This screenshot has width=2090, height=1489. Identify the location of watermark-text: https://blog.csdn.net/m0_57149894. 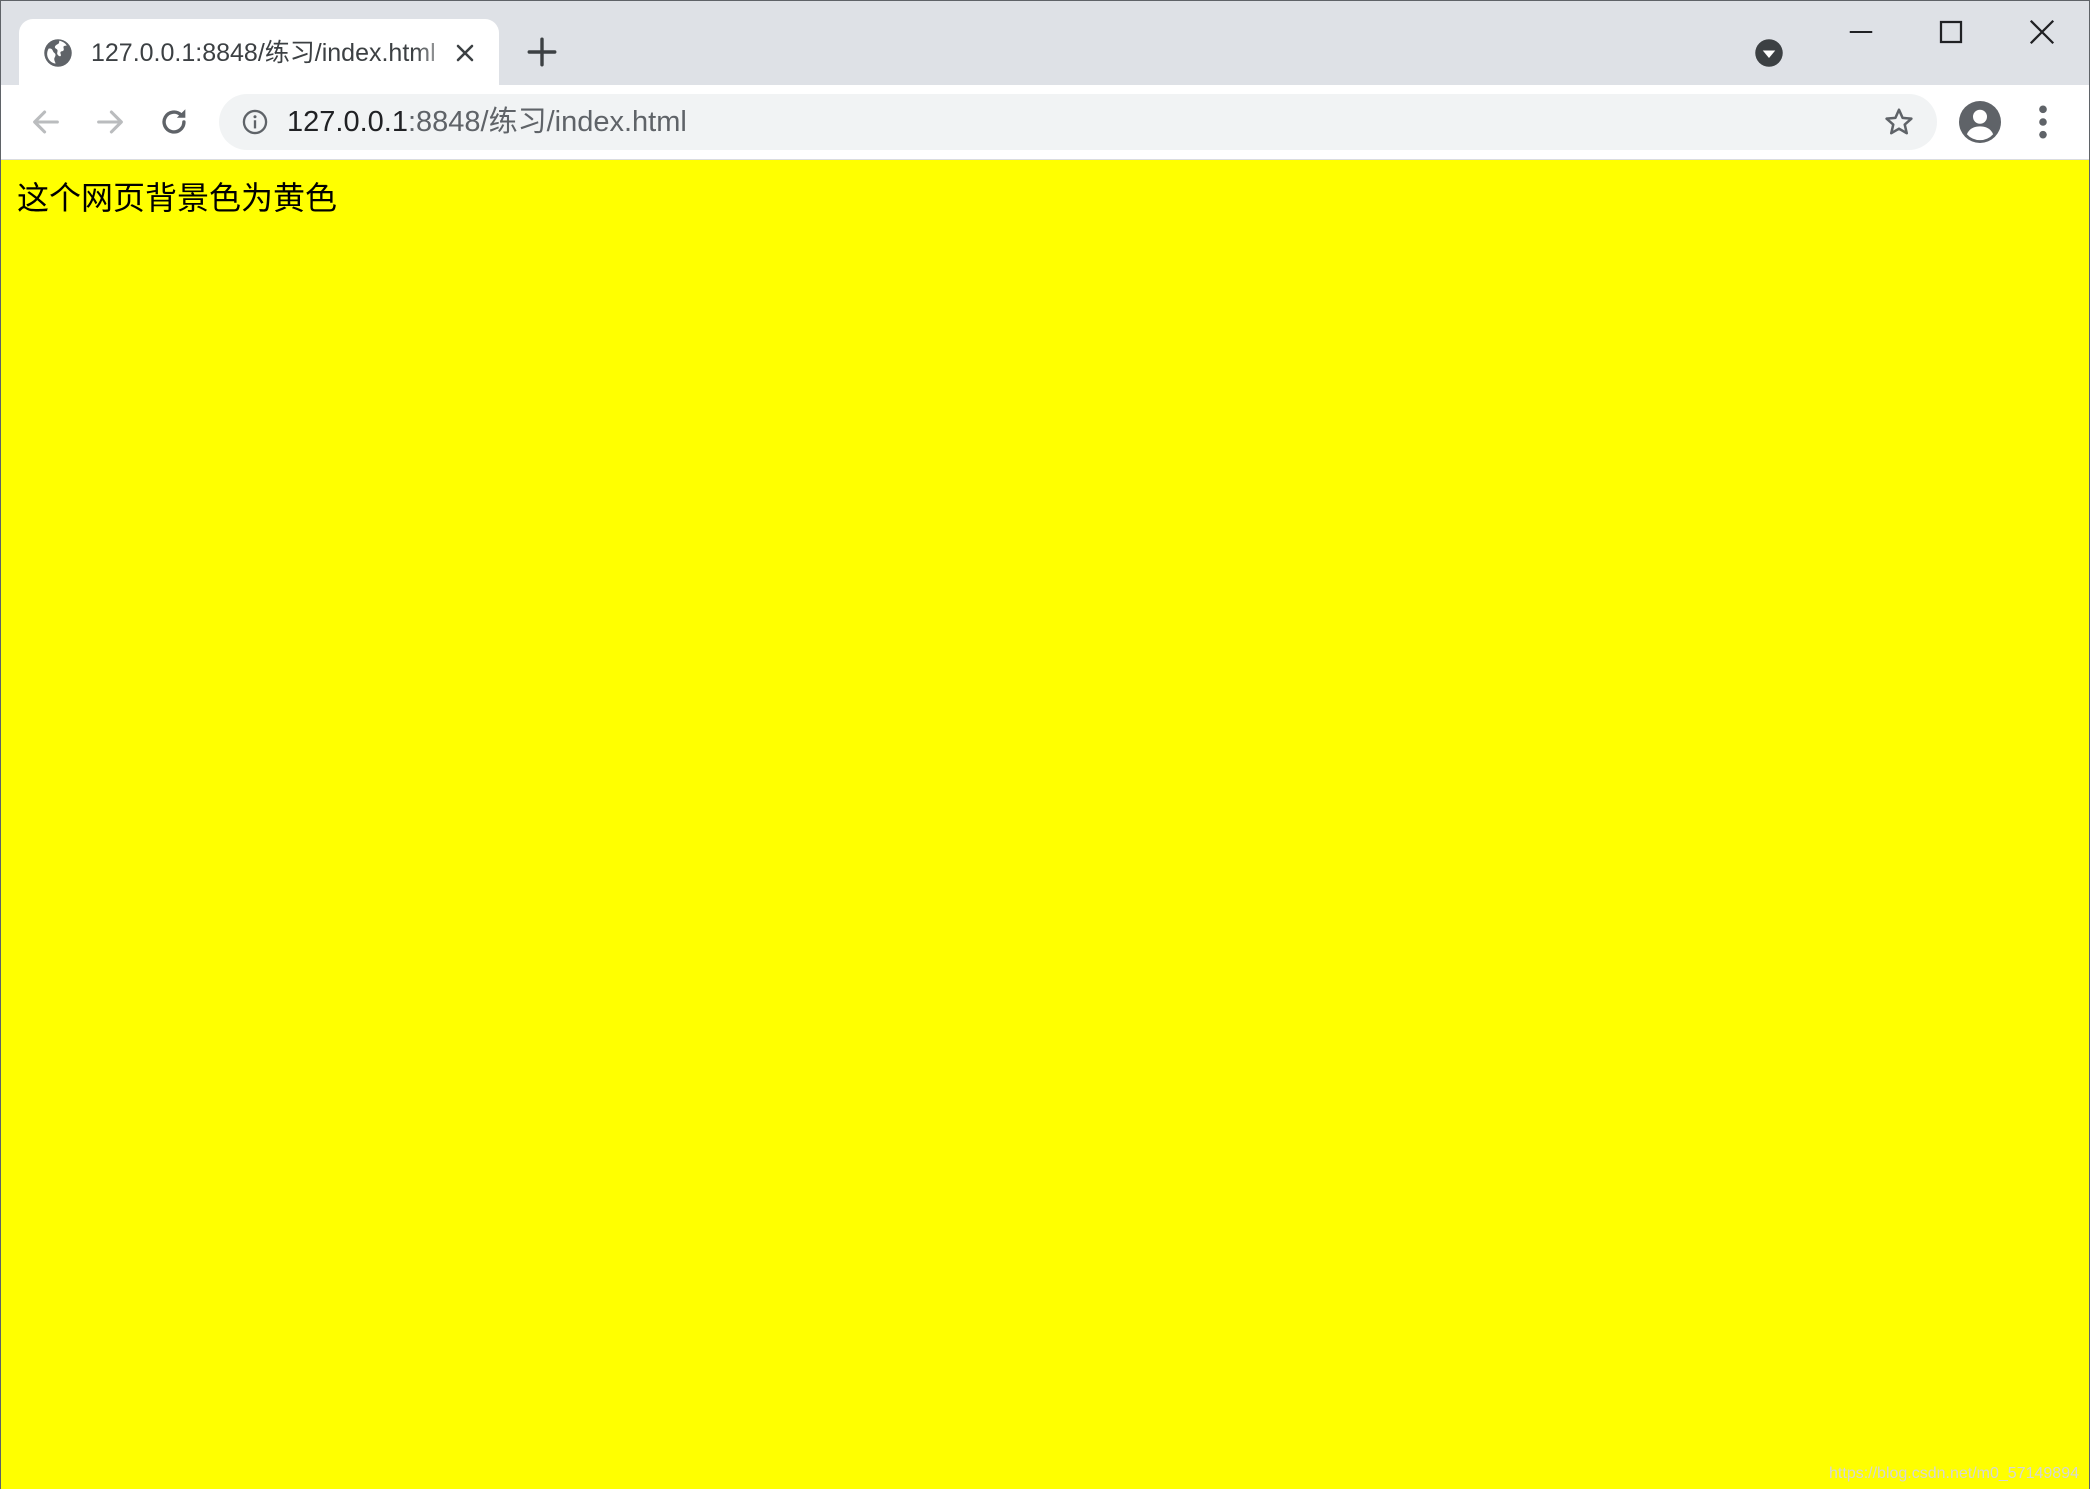
(1954, 1473).